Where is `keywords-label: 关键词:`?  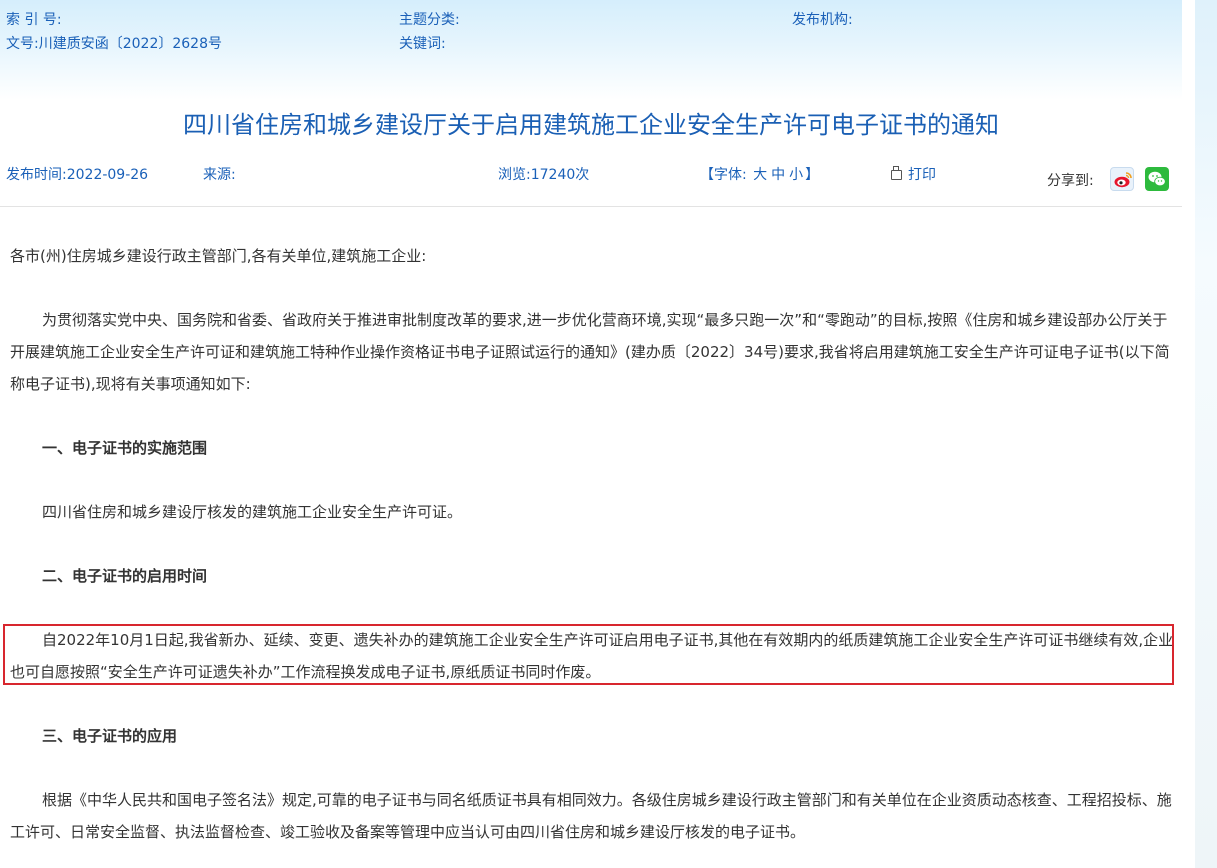
keywords-label: 关键词: is located at coordinates (422, 44).